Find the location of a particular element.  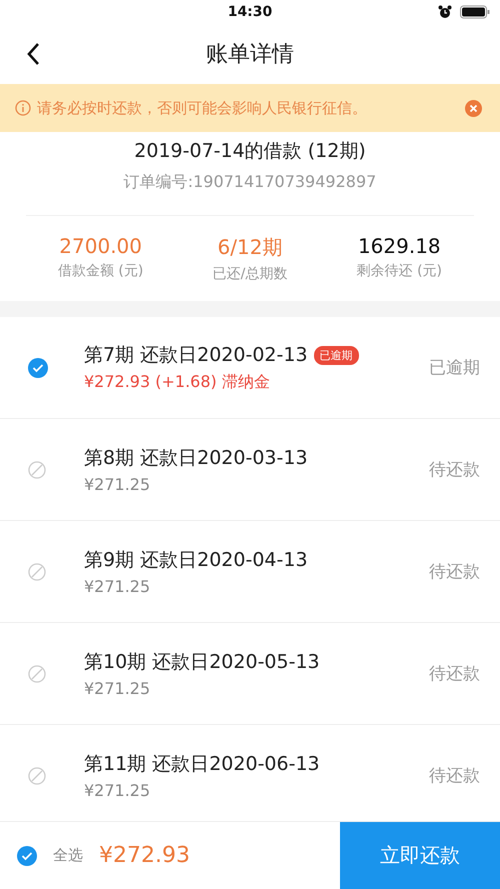

stat-value: 1629.18 is located at coordinates (399, 246).